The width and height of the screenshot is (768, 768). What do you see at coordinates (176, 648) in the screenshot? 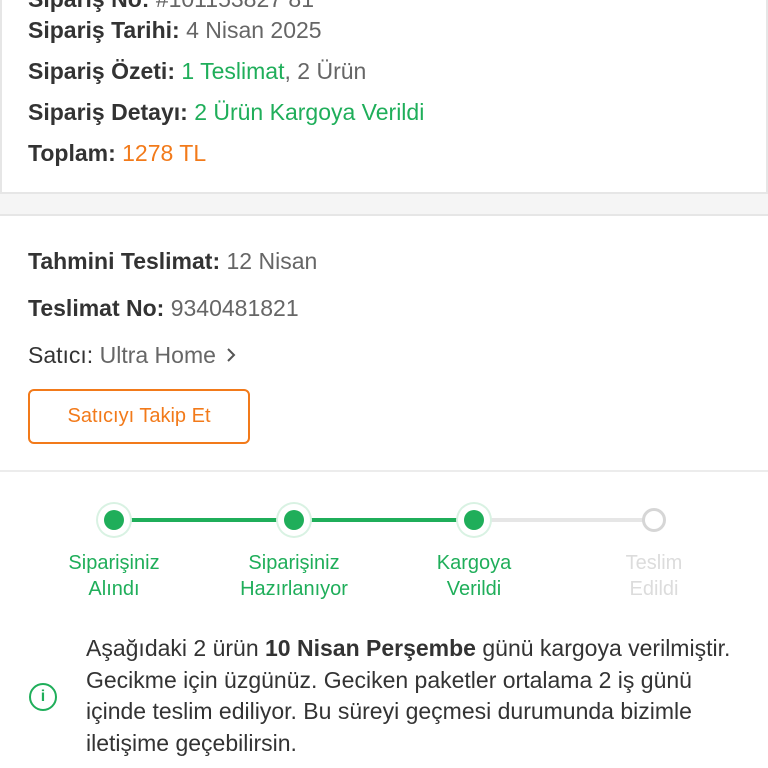
I see `notice-part1: Aşağıdaki 2 ürün` at bounding box center [176, 648].